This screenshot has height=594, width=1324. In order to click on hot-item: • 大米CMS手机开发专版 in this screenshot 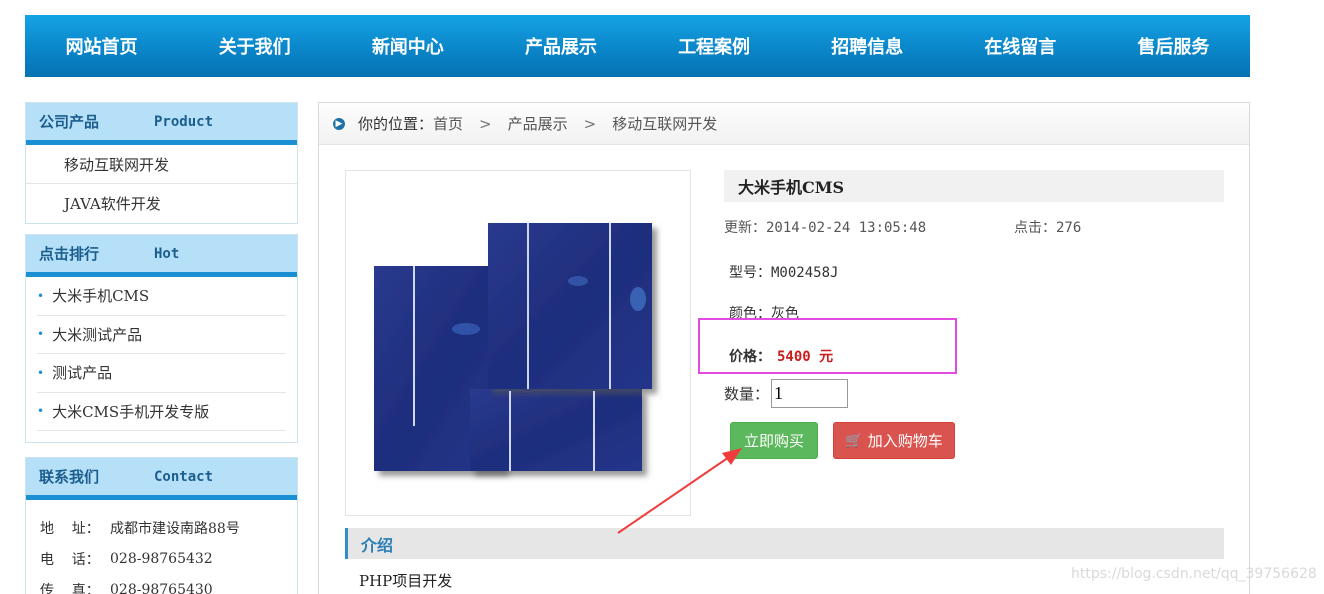, I will do `click(161, 412)`.